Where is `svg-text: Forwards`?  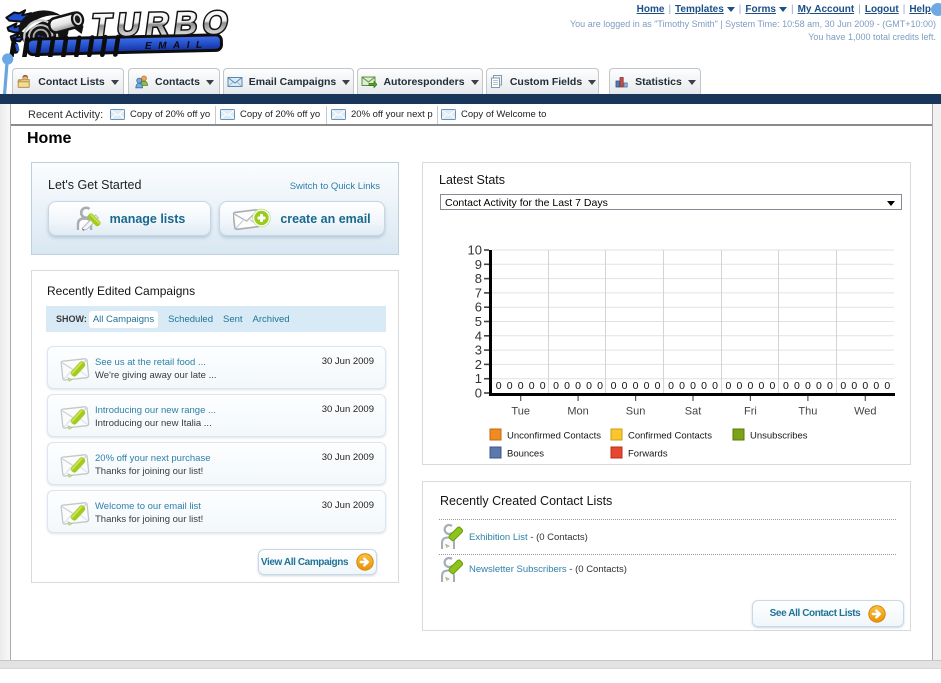 svg-text: Forwards is located at coordinates (648, 454).